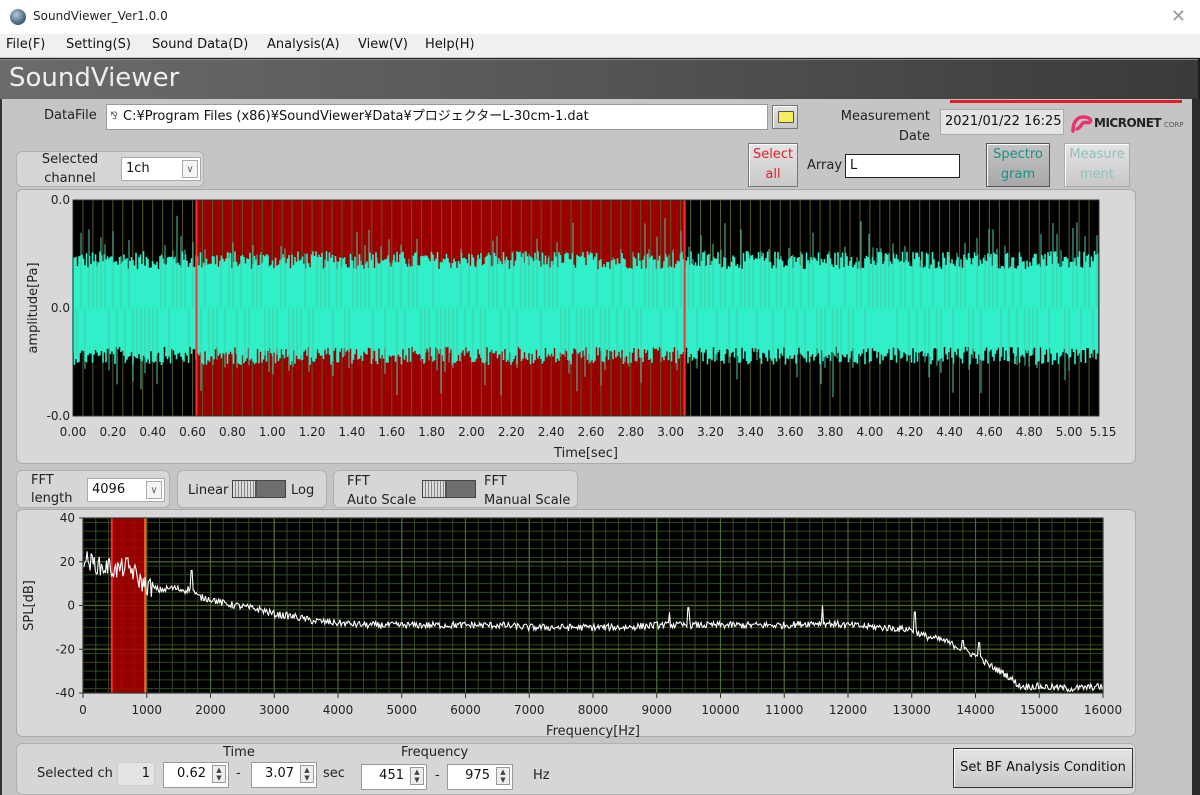 Image resolution: width=1200 pixels, height=795 pixels. Describe the element at coordinates (394, 777) in the screenshot. I see `freq-start-spinner: 451 ▲ ▼` at that location.